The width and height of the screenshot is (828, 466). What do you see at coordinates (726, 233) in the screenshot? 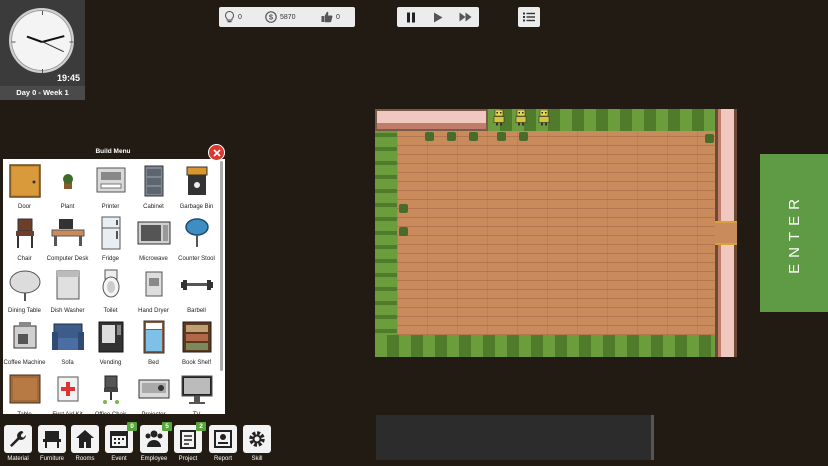
I see `room-door` at bounding box center [726, 233].